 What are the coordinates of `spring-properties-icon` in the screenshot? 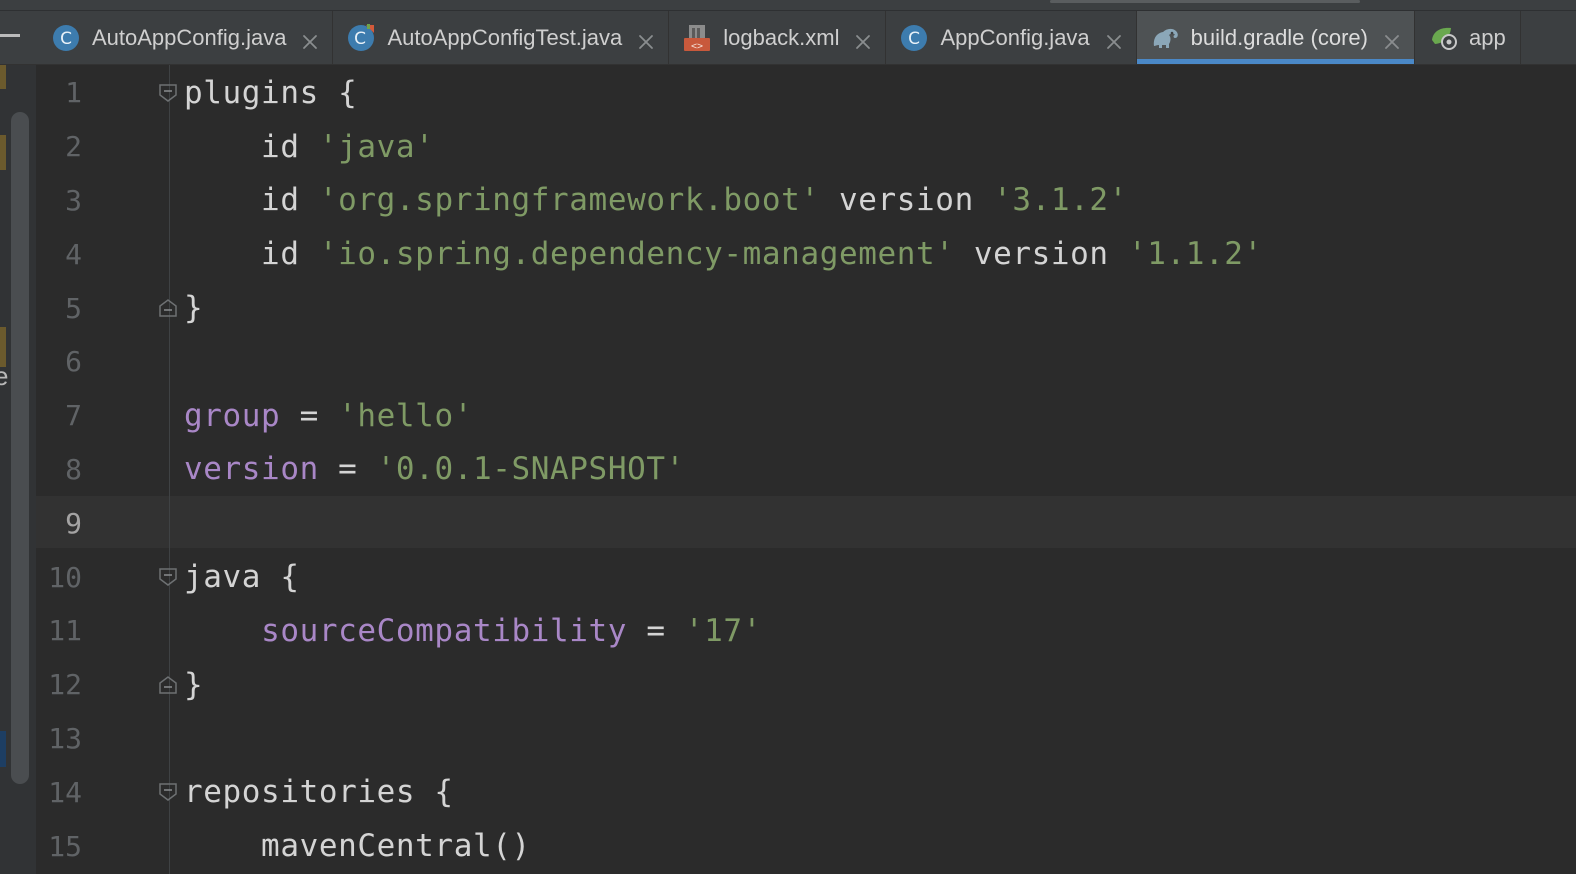 It's located at (1443, 38).